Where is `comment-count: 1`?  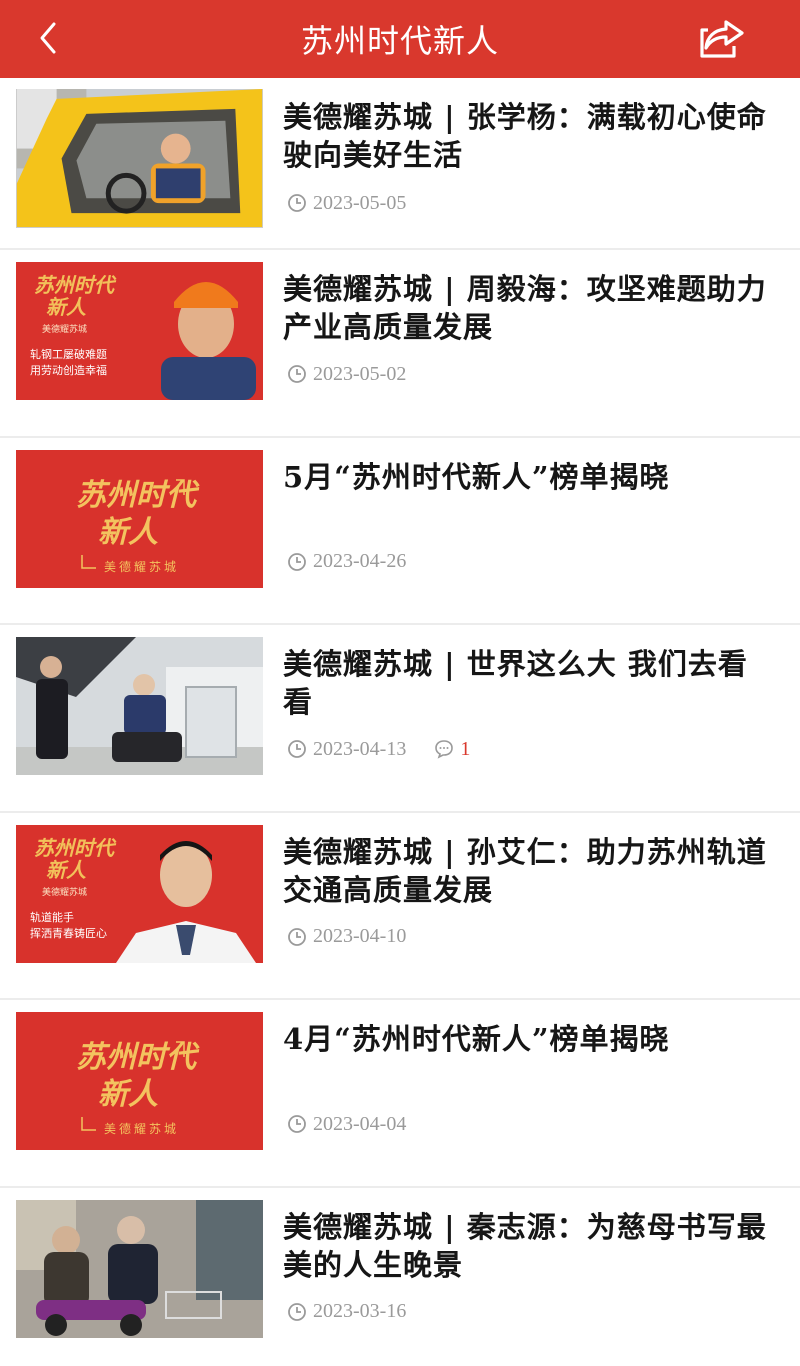 comment-count: 1 is located at coordinates (465, 749).